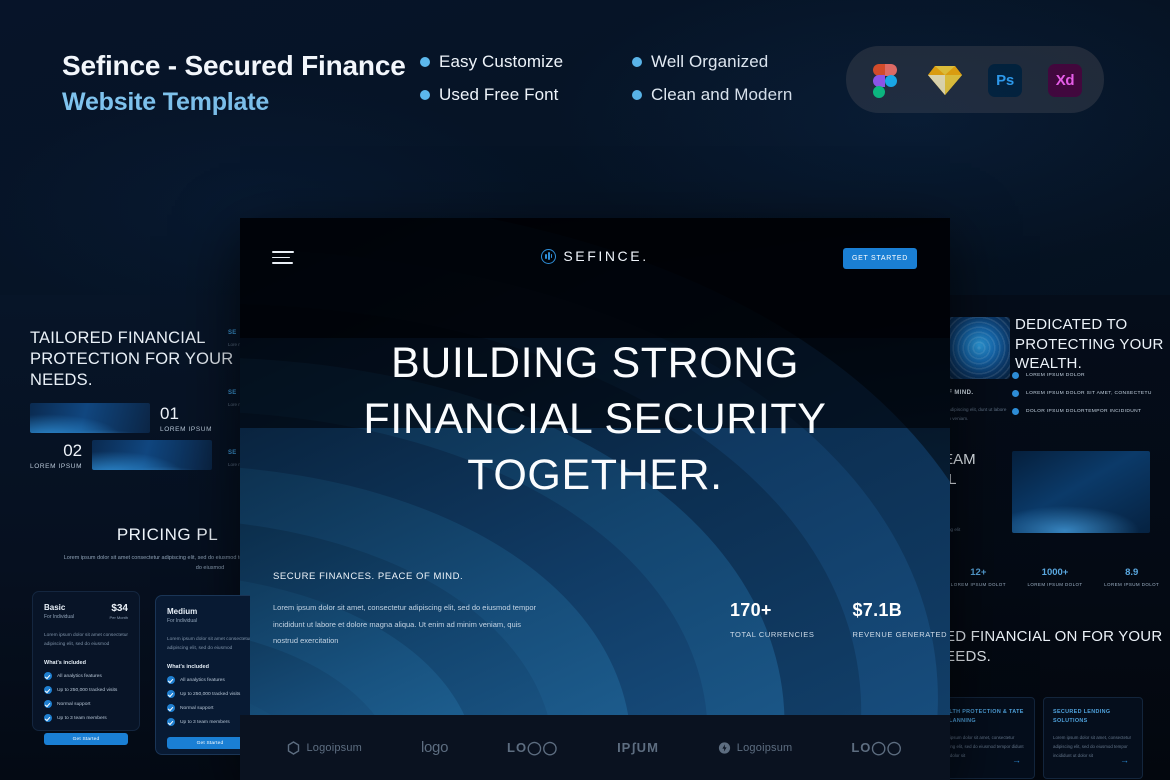 Image resolution: width=1170 pixels, height=780 pixels. Describe the element at coordinates (119, 608) in the screenshot. I see `plan-price: $34` at that location.